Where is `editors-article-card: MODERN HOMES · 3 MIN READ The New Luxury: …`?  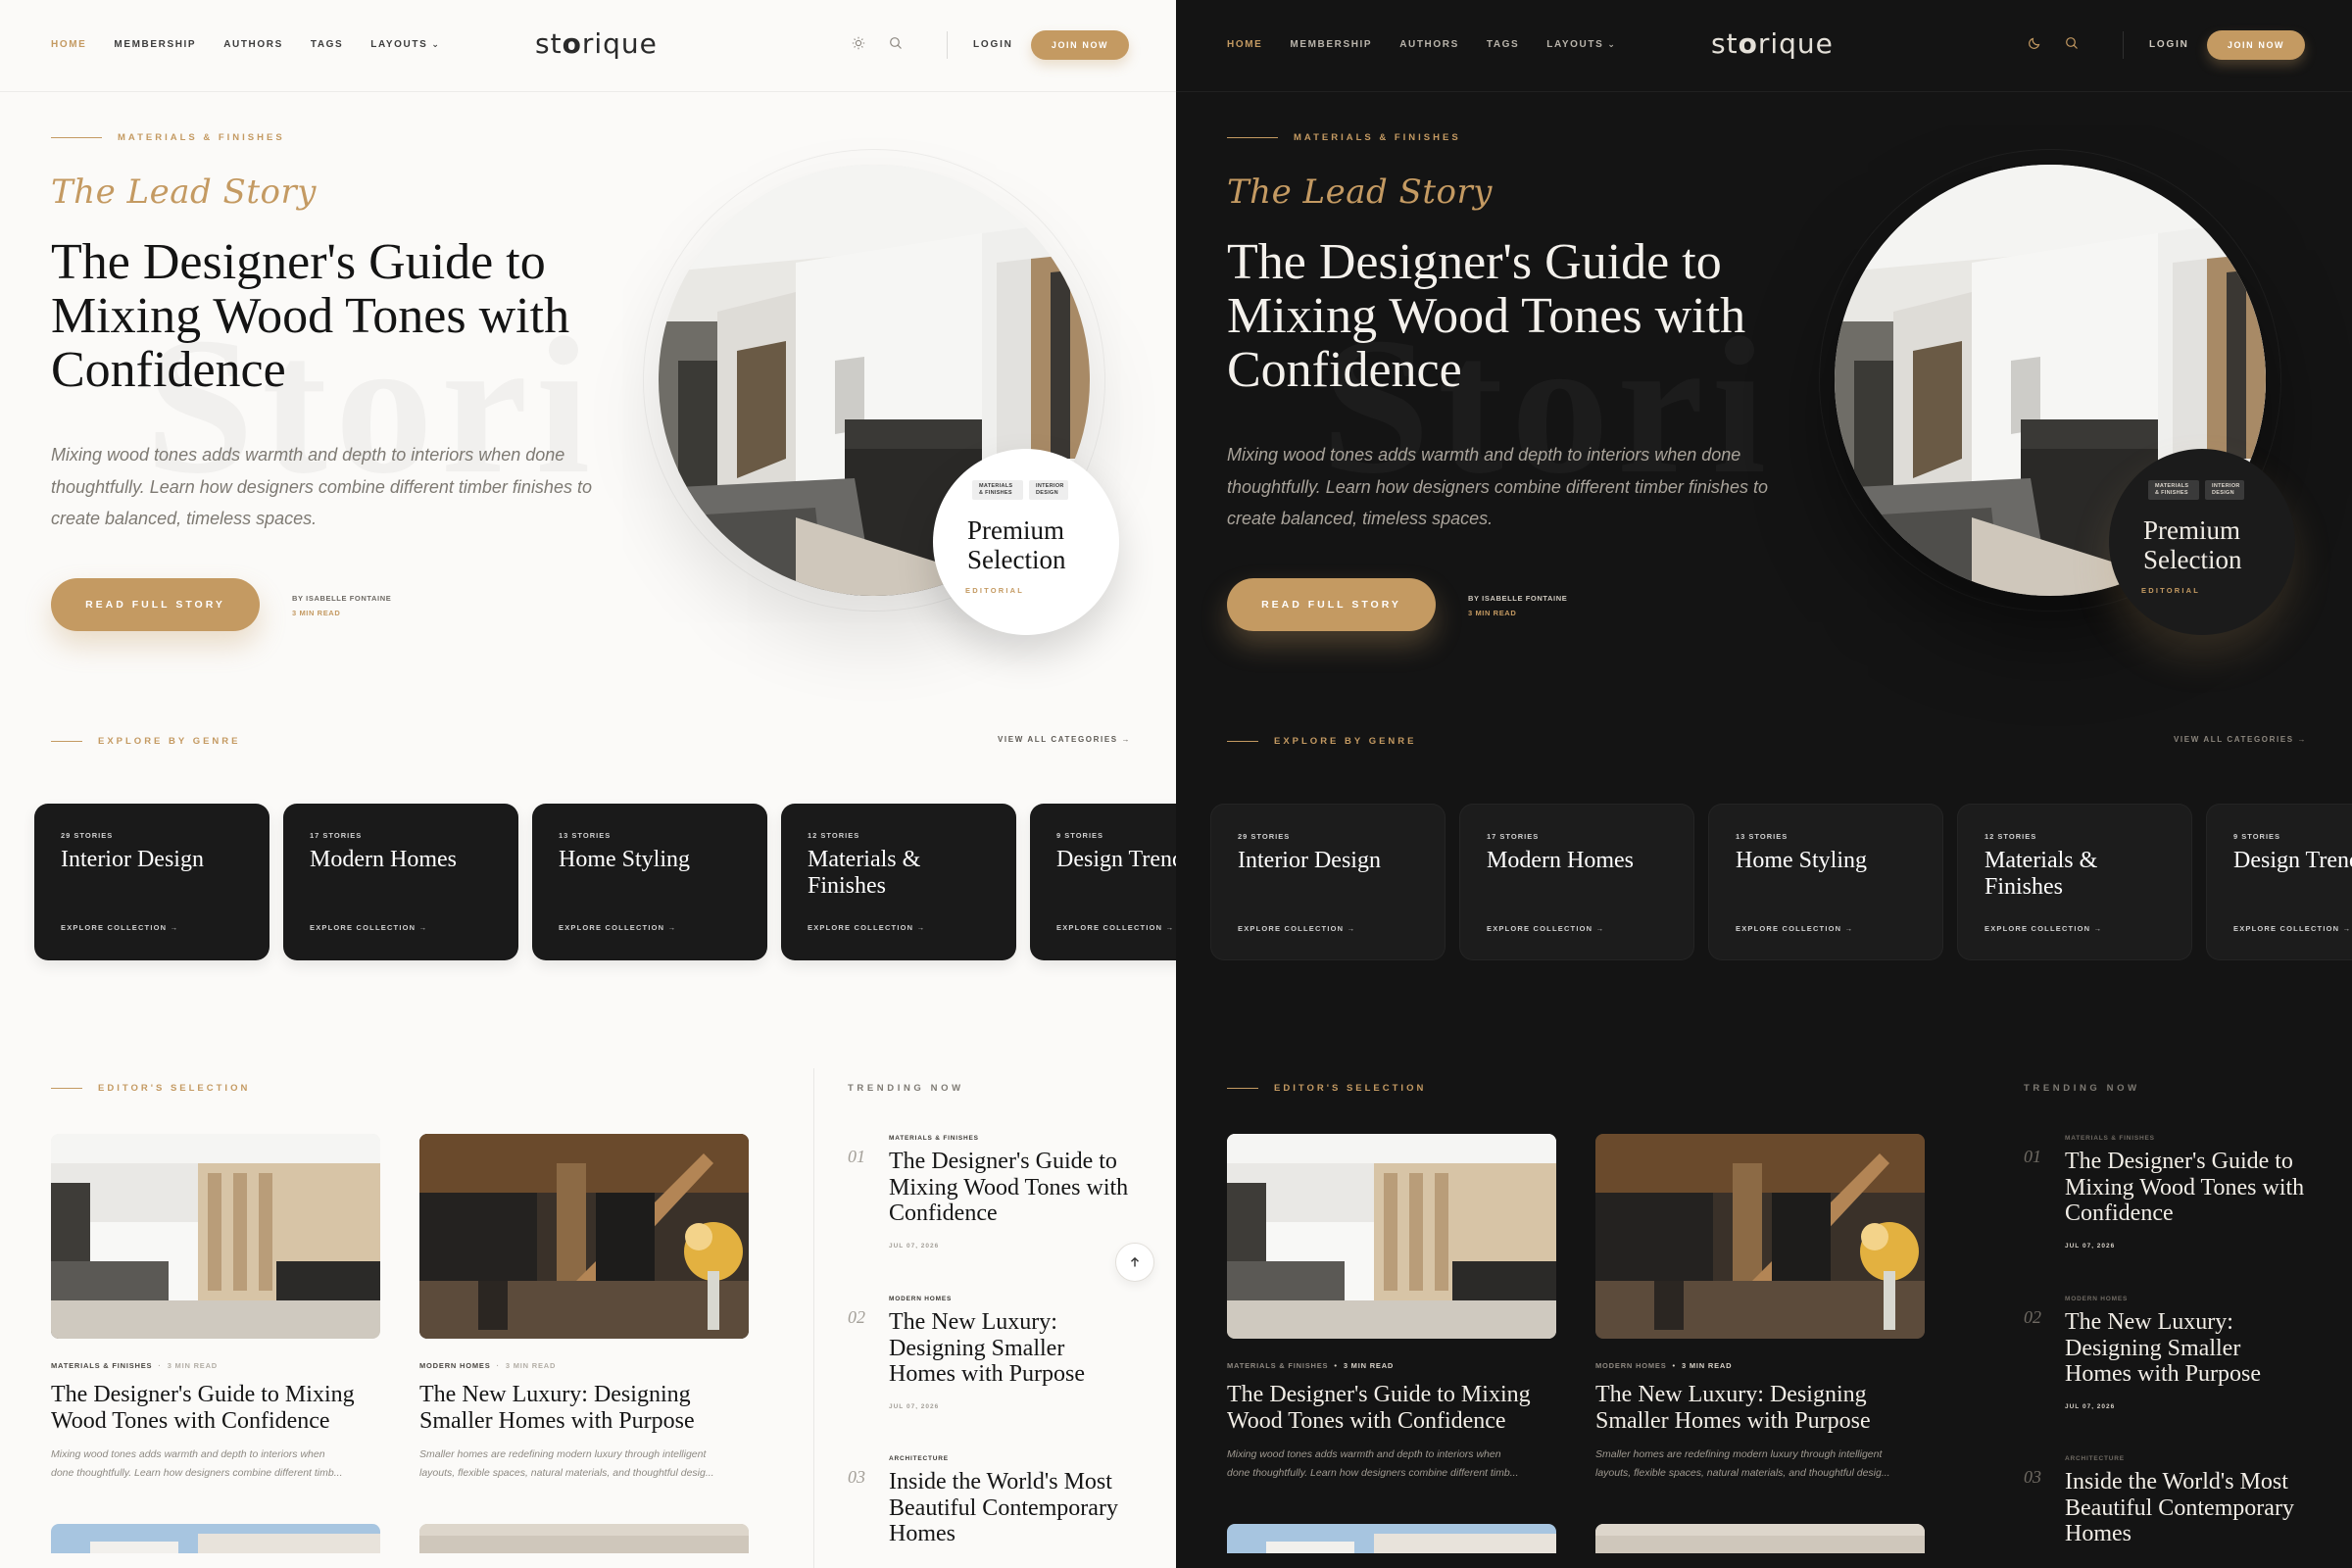 editors-article-card: MODERN HOMES · 3 MIN READ The New Luxury: … is located at coordinates (584, 1308).